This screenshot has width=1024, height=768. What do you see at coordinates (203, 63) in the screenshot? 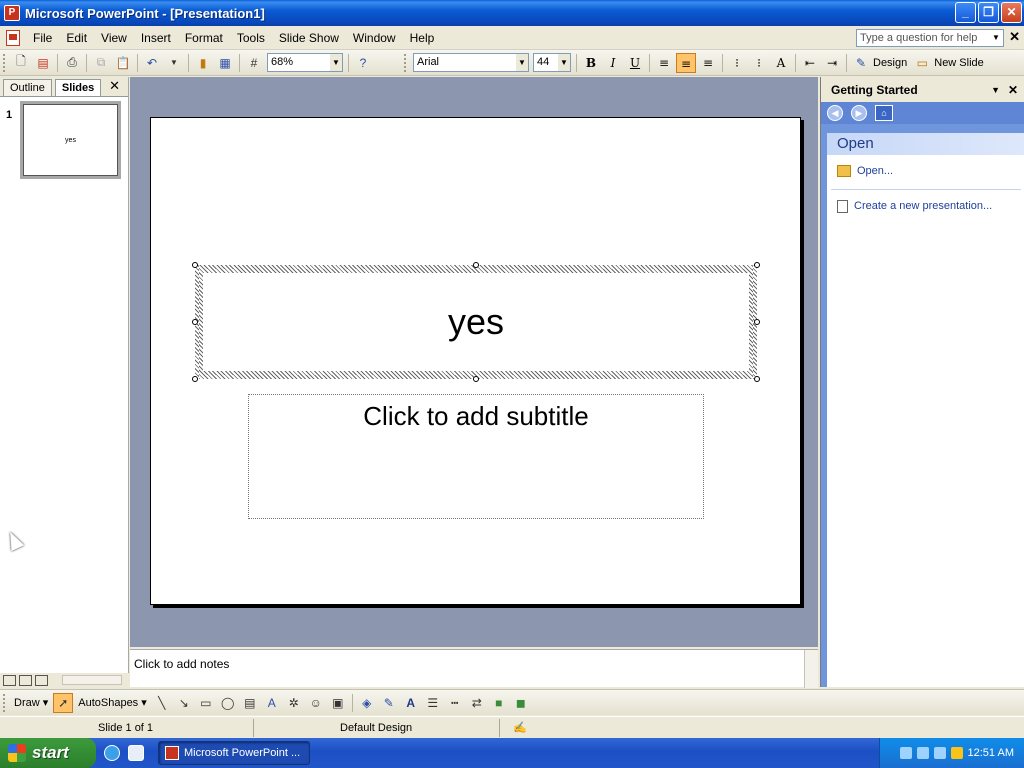
I see `insert-chart-icon: ▮` at bounding box center [203, 63].